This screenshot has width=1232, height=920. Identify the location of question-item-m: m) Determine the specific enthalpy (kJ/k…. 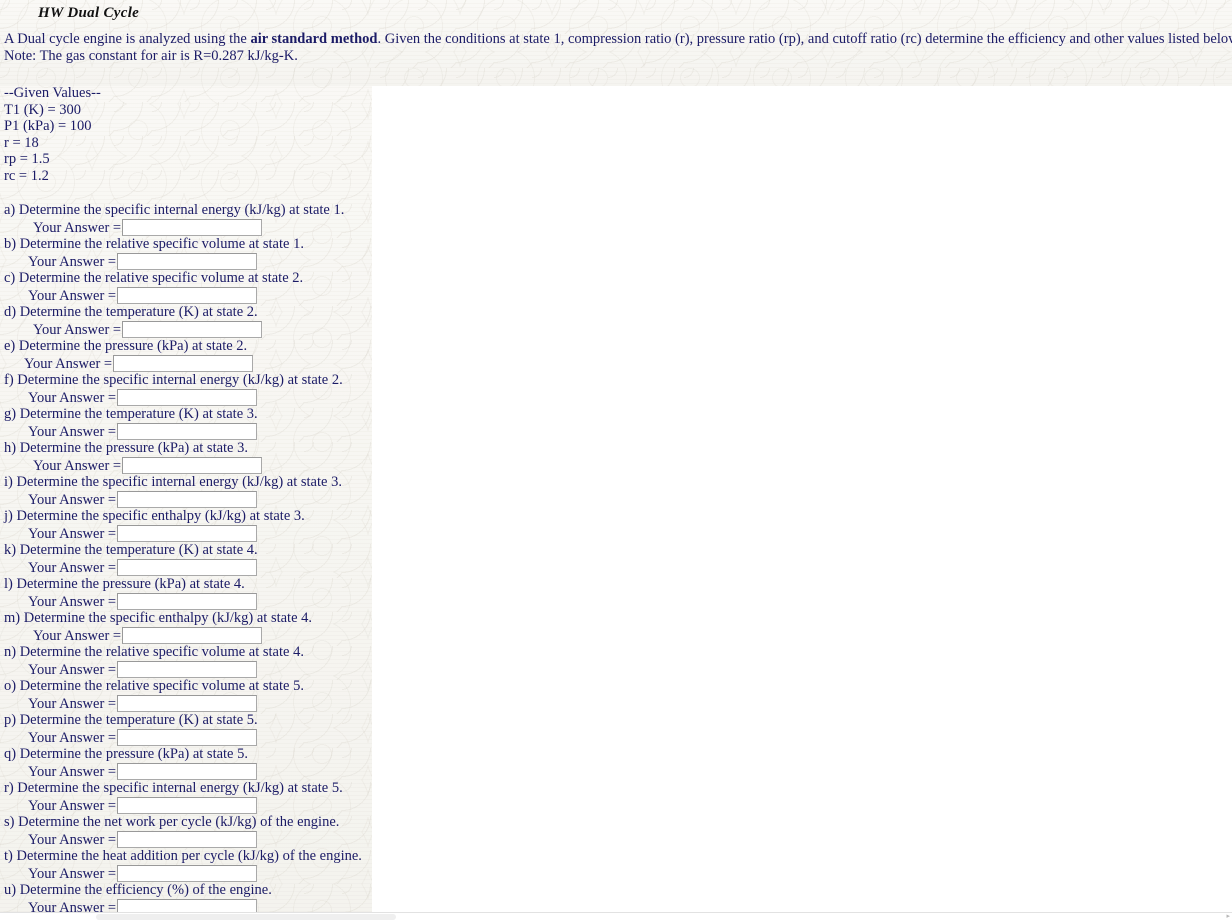
(616, 627).